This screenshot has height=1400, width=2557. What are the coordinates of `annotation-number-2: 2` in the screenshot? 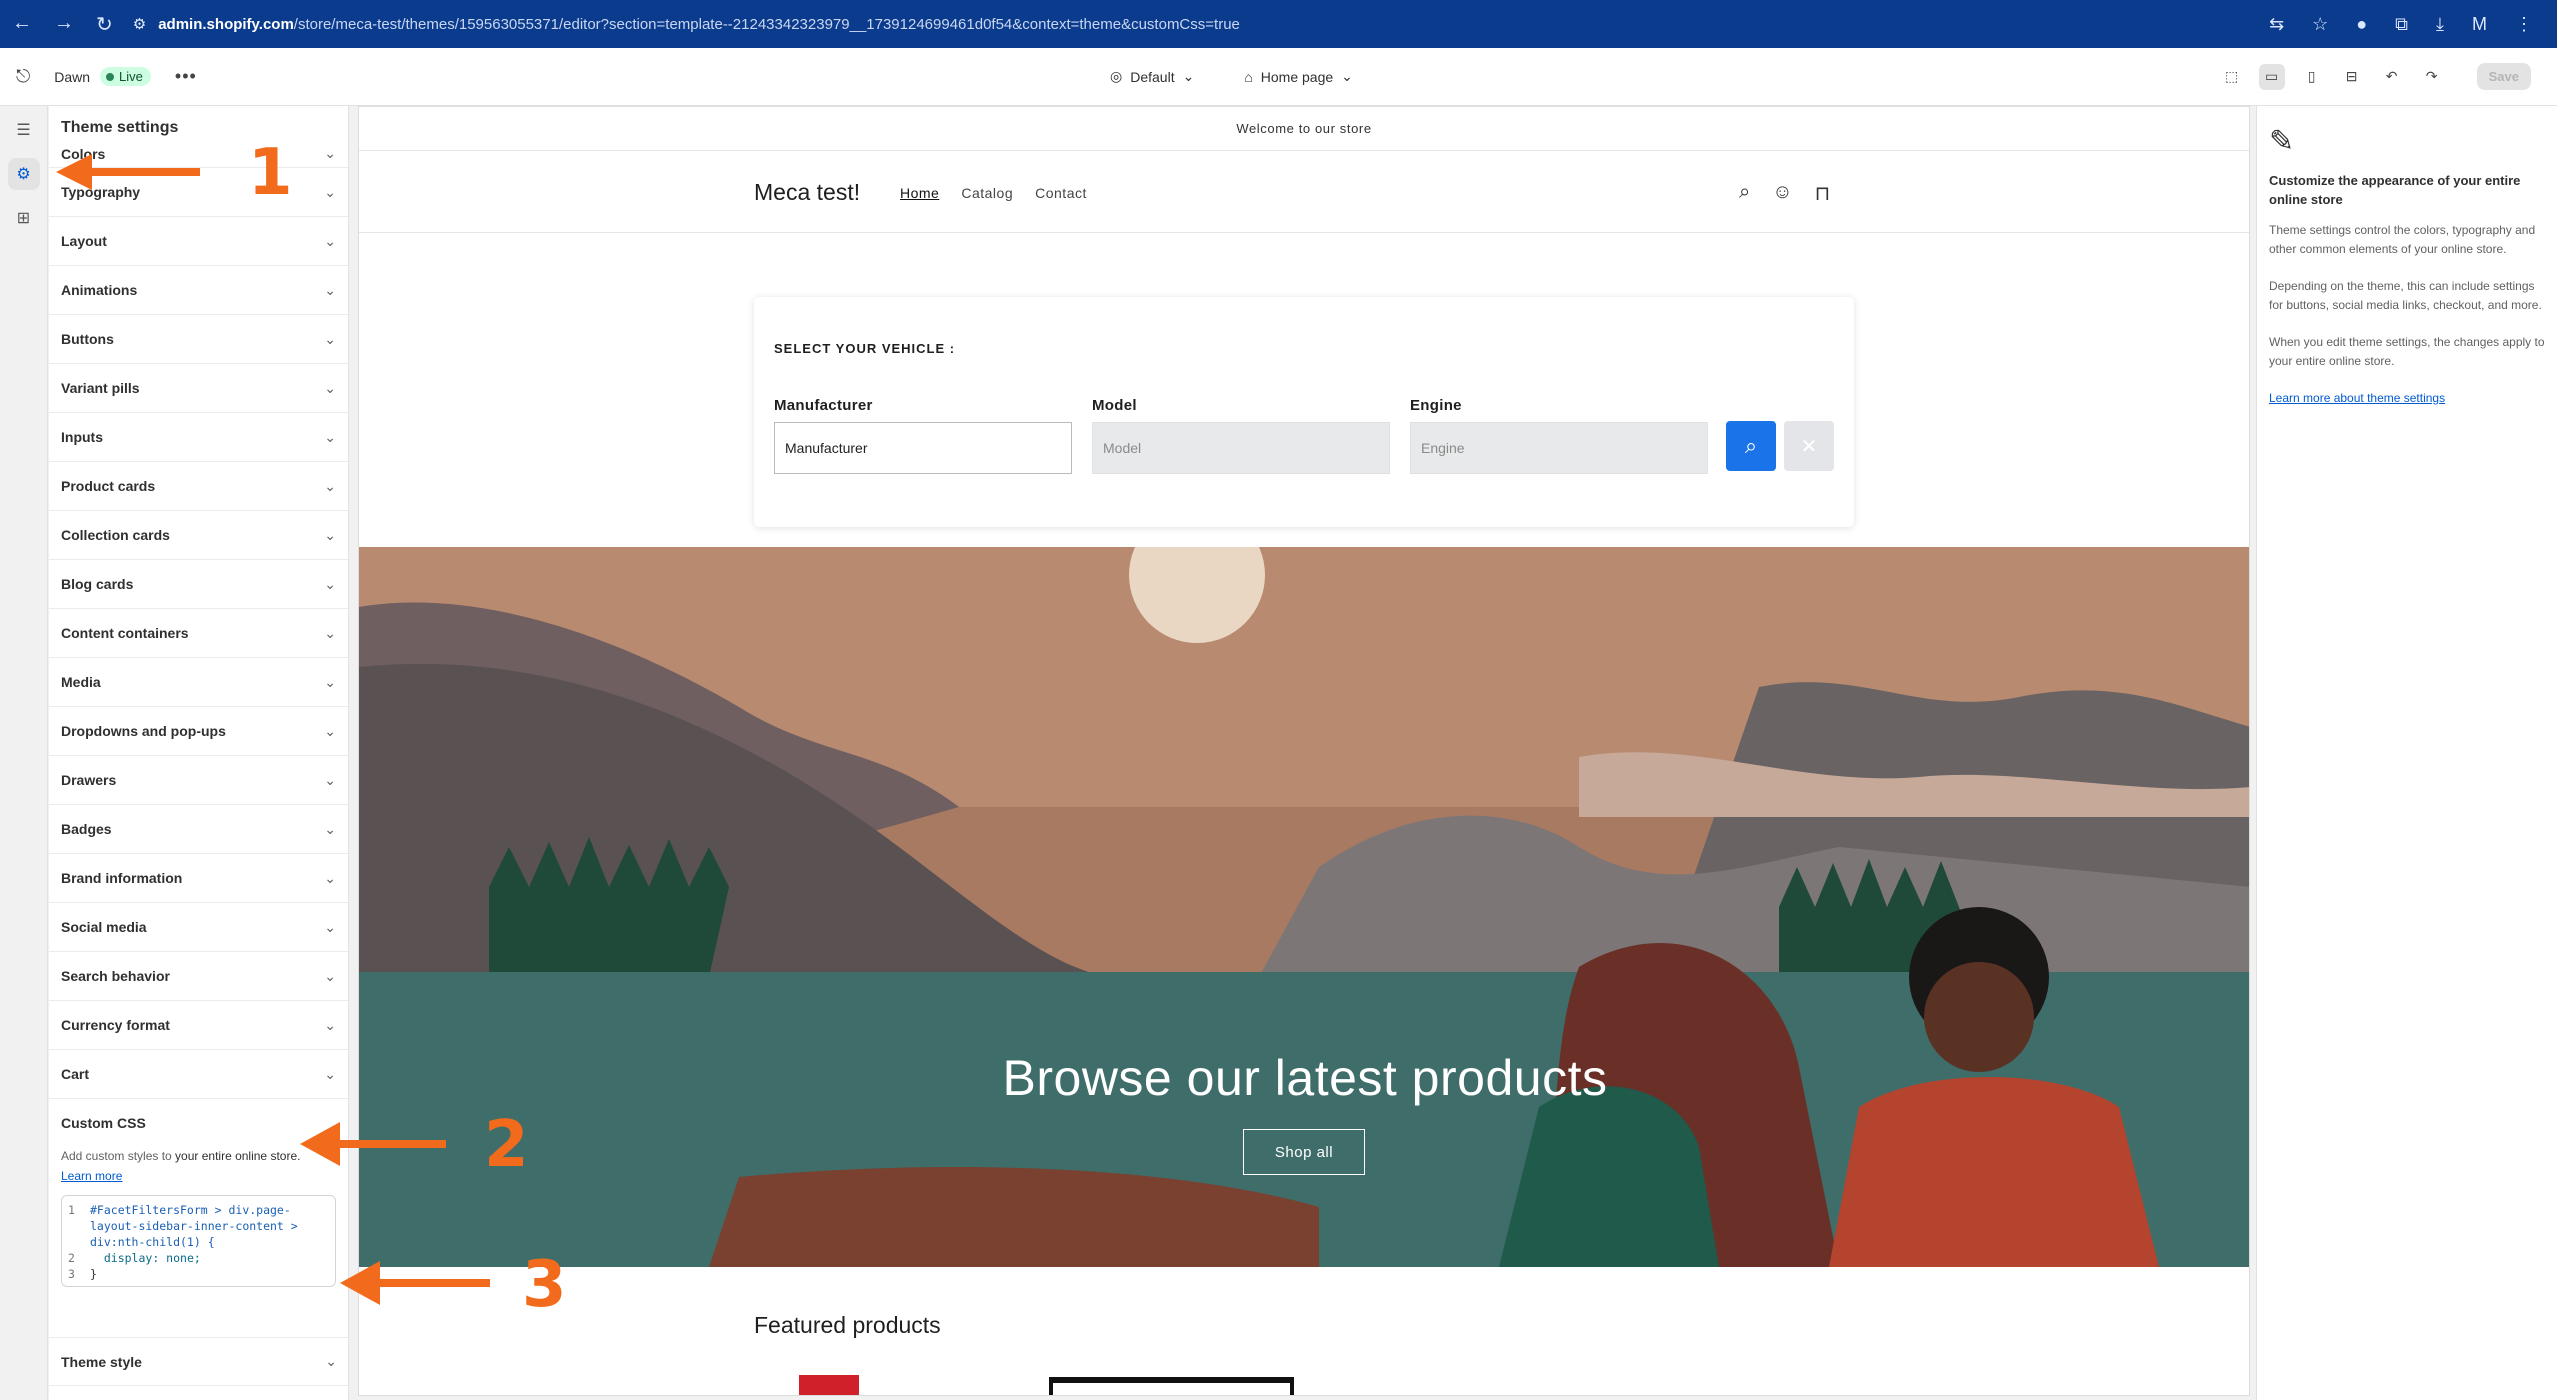 It's located at (506, 1145).